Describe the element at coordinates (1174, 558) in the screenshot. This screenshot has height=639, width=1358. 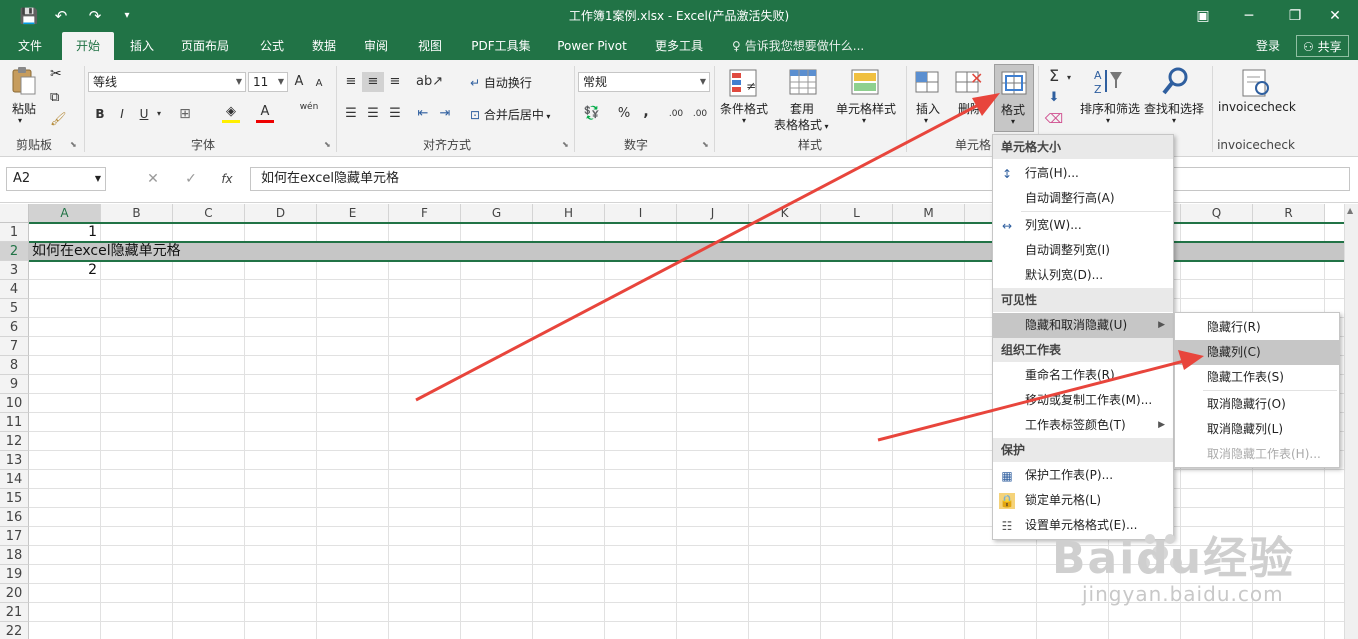
I see `watermark-brand: Baidu经验` at that location.